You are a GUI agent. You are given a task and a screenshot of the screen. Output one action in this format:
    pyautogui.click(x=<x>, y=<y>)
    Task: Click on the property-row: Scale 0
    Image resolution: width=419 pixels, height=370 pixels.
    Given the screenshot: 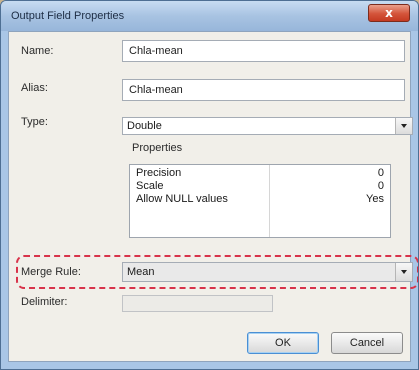 What is the action you would take?
    pyautogui.click(x=260, y=186)
    